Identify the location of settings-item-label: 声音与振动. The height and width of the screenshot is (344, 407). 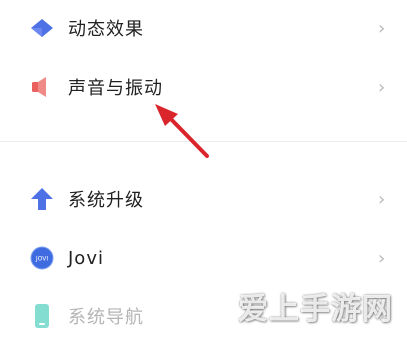
(115, 88).